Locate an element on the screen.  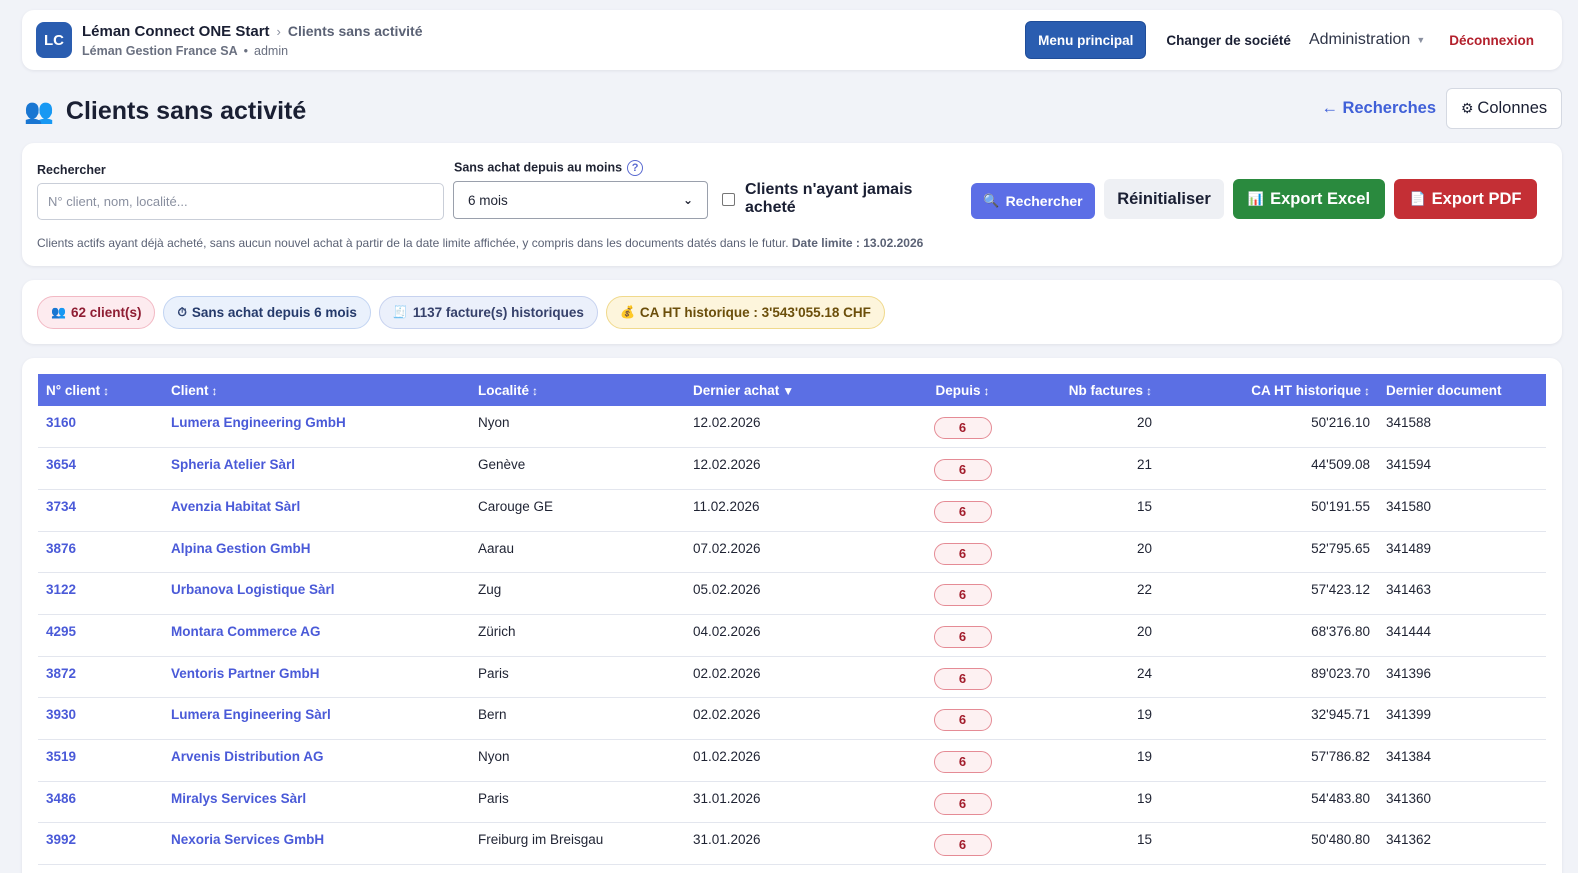
search-button: 🔍 Rechercher is located at coordinates (1033, 201).